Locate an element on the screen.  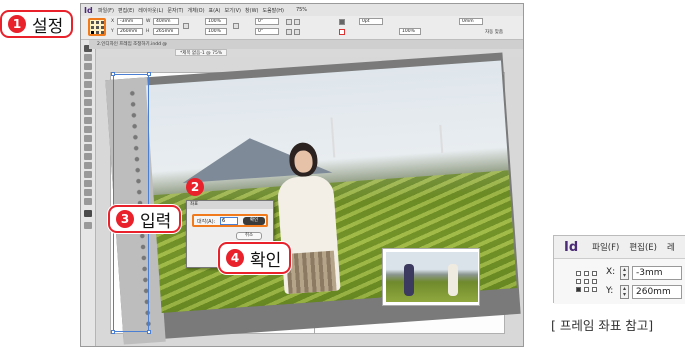
flip-horizontal-icon is located at coordinates (289, 32).